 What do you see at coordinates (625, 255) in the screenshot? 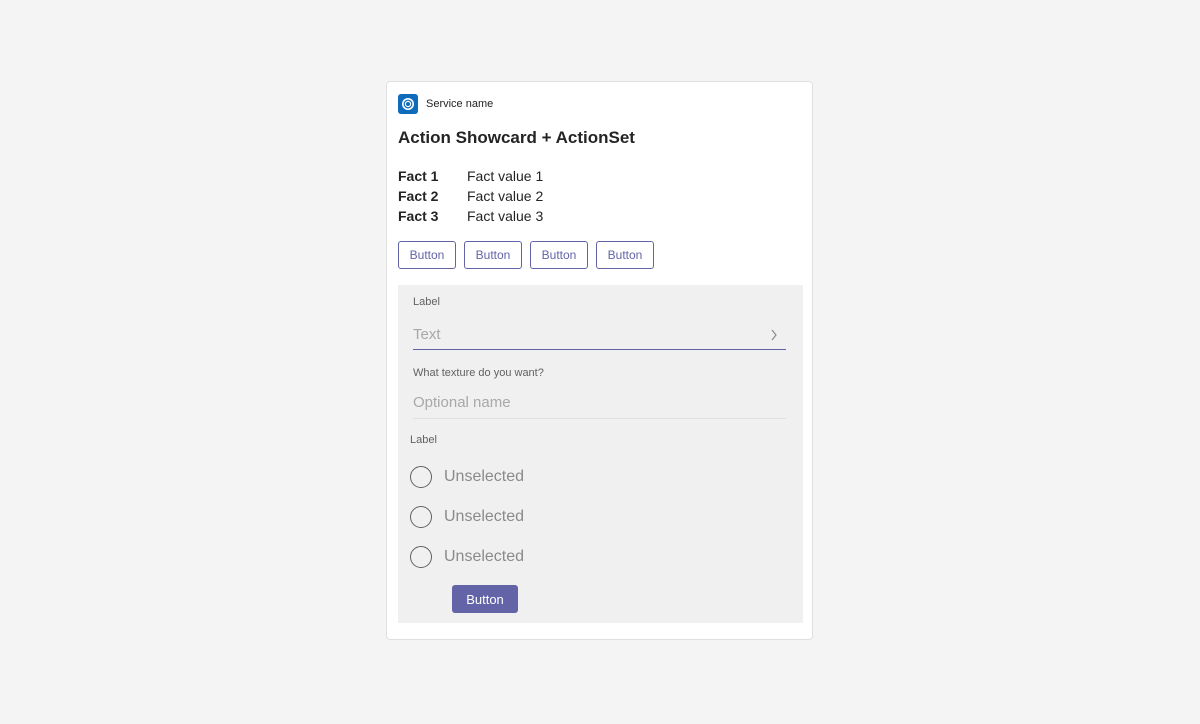
I see `action-button-4: Button` at bounding box center [625, 255].